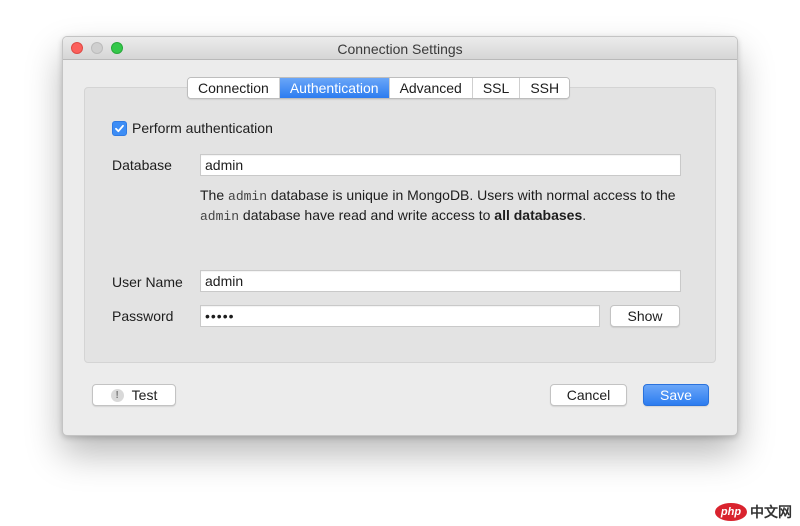 The height and width of the screenshot is (526, 800). Describe the element at coordinates (538, 215) in the screenshot. I see `description-bold: all databases` at that location.